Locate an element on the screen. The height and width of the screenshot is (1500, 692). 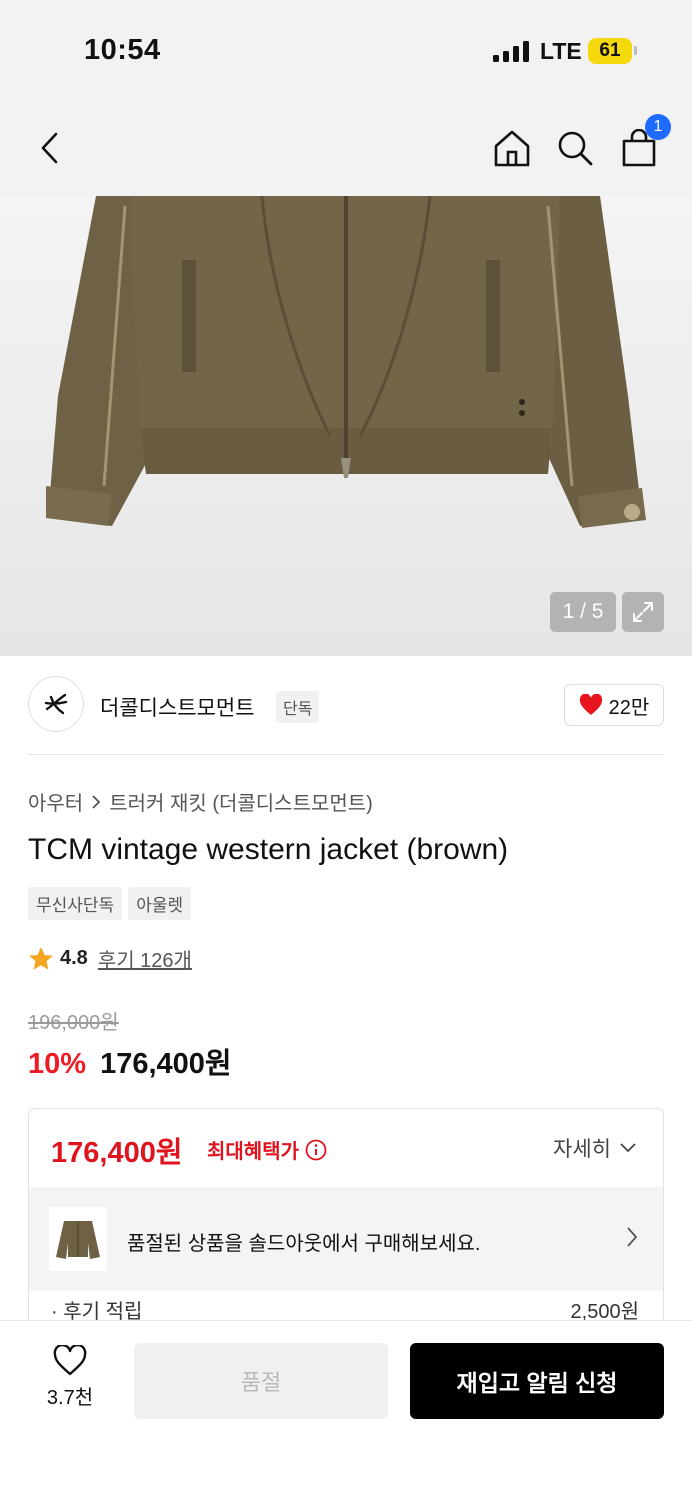
benefit-detail-label: 자세히 is located at coordinates (582, 1149).